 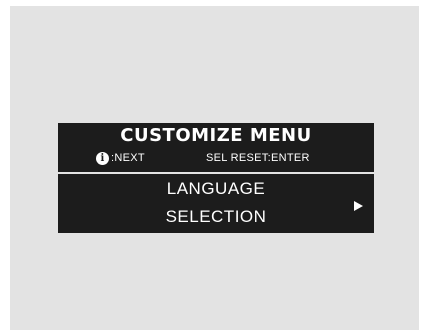 I want to click on next-hint: i :NEXT, so click(x=120, y=158).